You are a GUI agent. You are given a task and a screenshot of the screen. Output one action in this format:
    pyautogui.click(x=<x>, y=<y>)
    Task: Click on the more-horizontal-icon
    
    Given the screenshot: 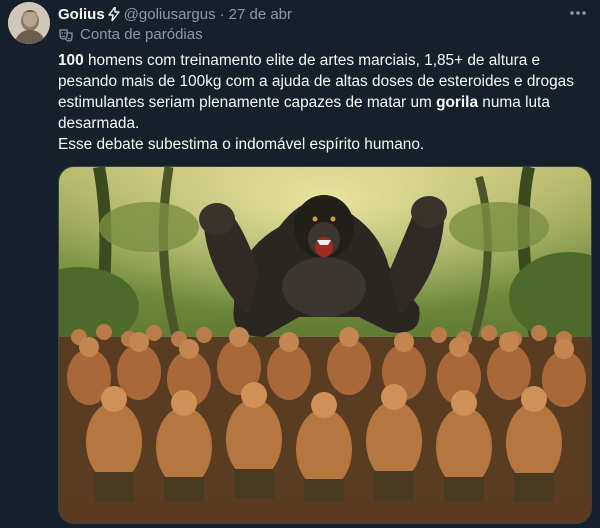 What is the action you would take?
    pyautogui.click(x=578, y=13)
    